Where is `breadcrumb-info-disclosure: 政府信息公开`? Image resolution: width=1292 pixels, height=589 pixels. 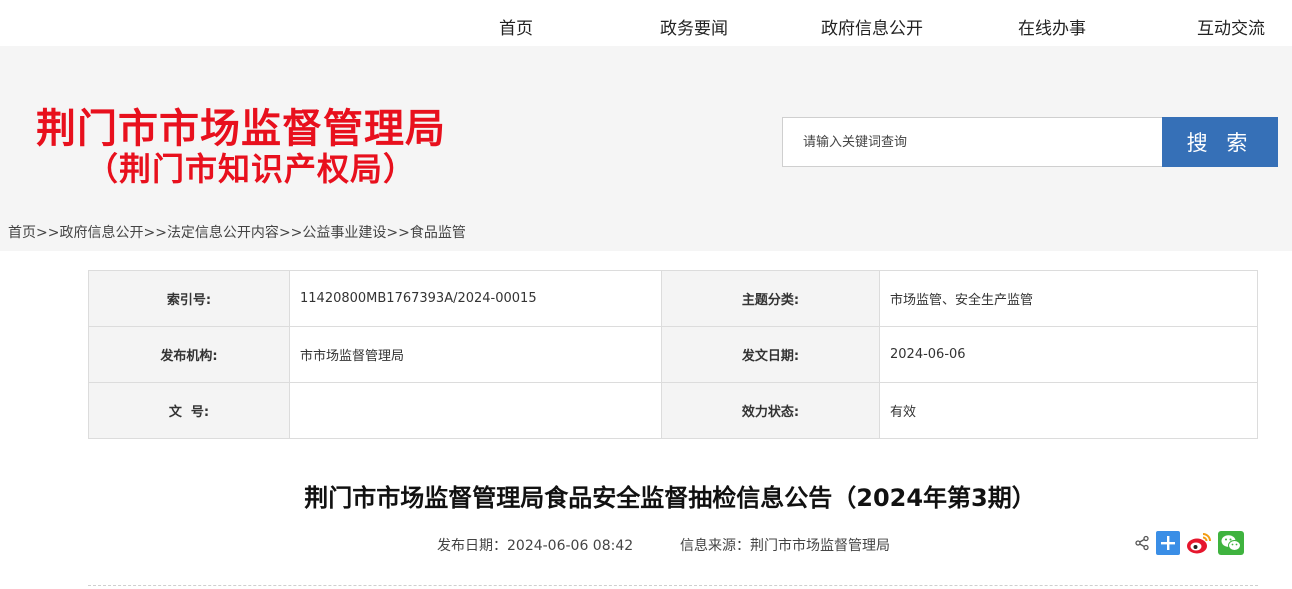 breadcrumb-info-disclosure: 政府信息公开 is located at coordinates (101, 233).